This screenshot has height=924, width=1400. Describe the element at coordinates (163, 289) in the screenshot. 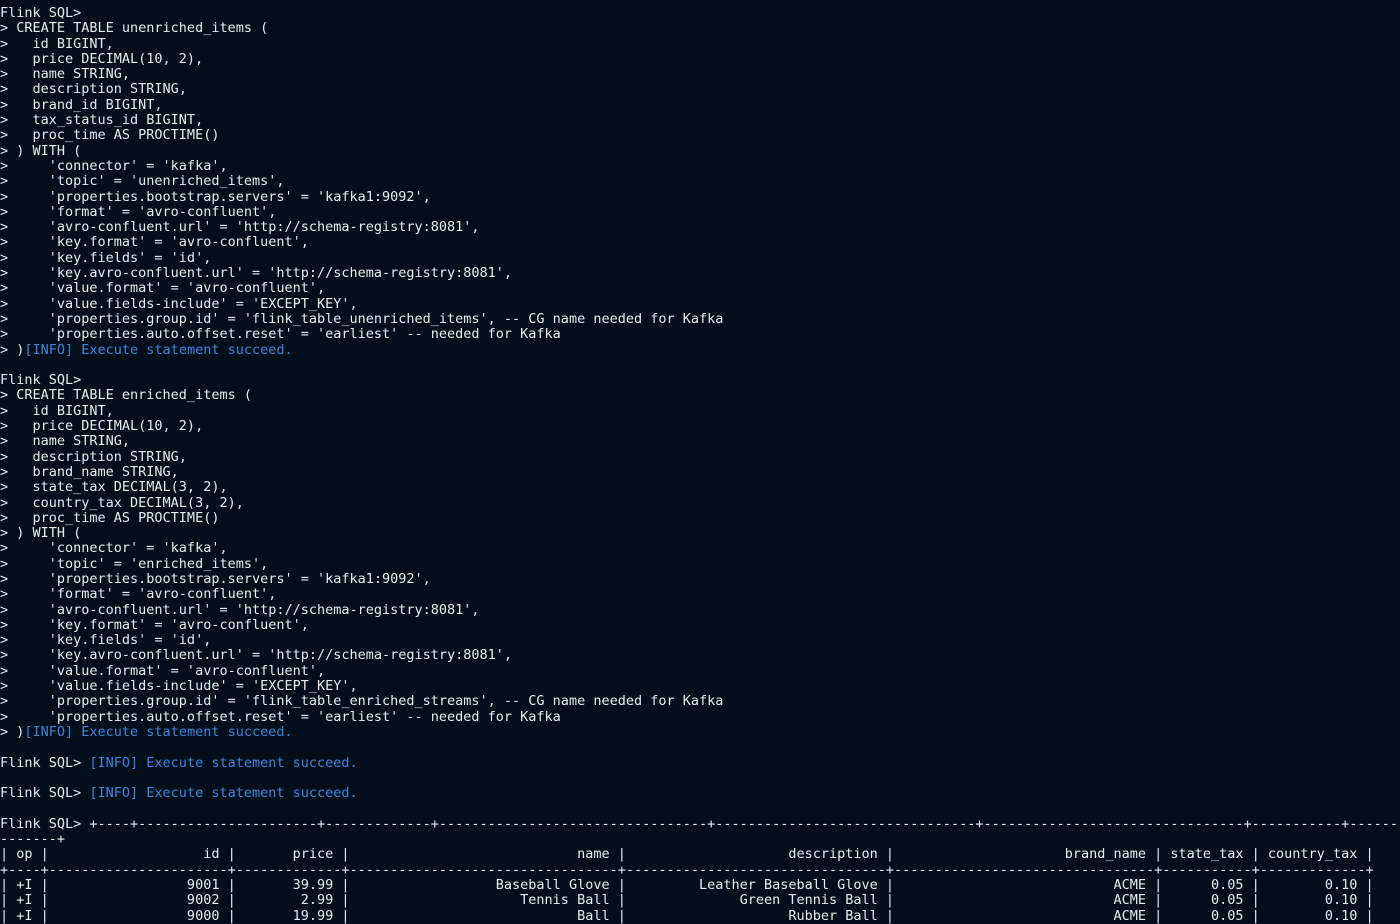

I see `terminal-line-text: > 'value.format' = 'avro-confluent',` at that location.